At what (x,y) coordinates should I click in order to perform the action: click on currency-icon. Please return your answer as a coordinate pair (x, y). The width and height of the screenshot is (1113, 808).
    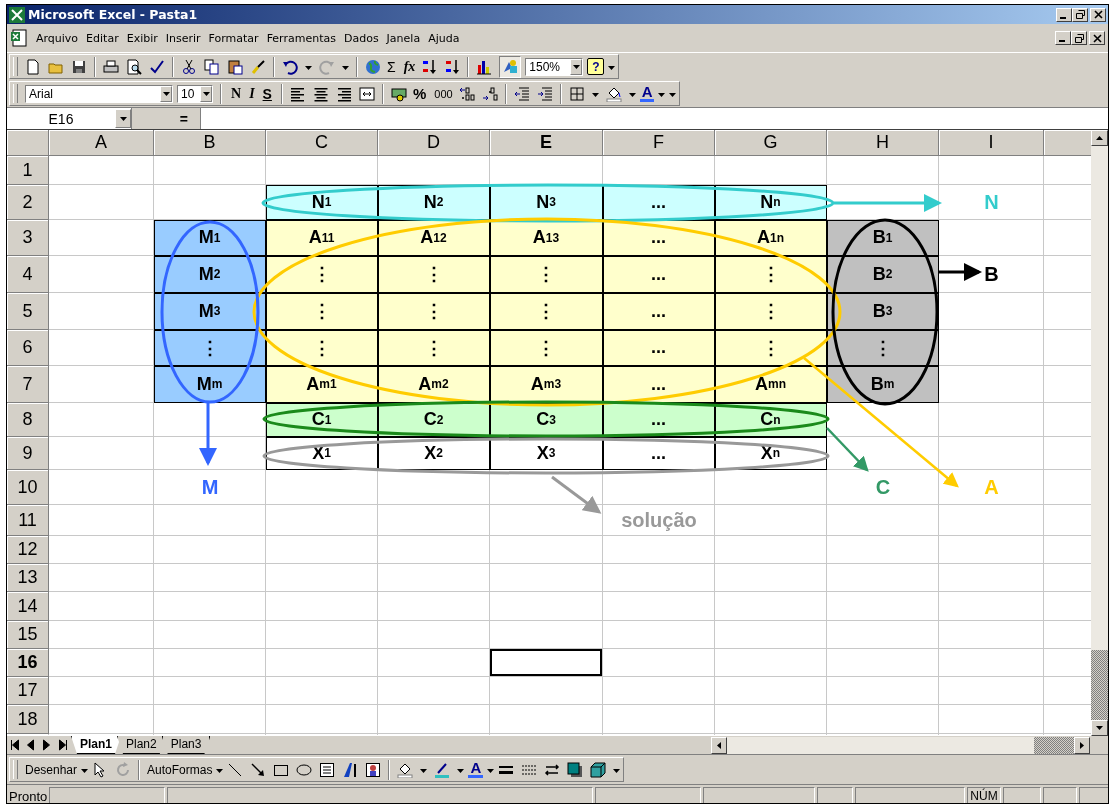
    Looking at the image, I should click on (398, 93).